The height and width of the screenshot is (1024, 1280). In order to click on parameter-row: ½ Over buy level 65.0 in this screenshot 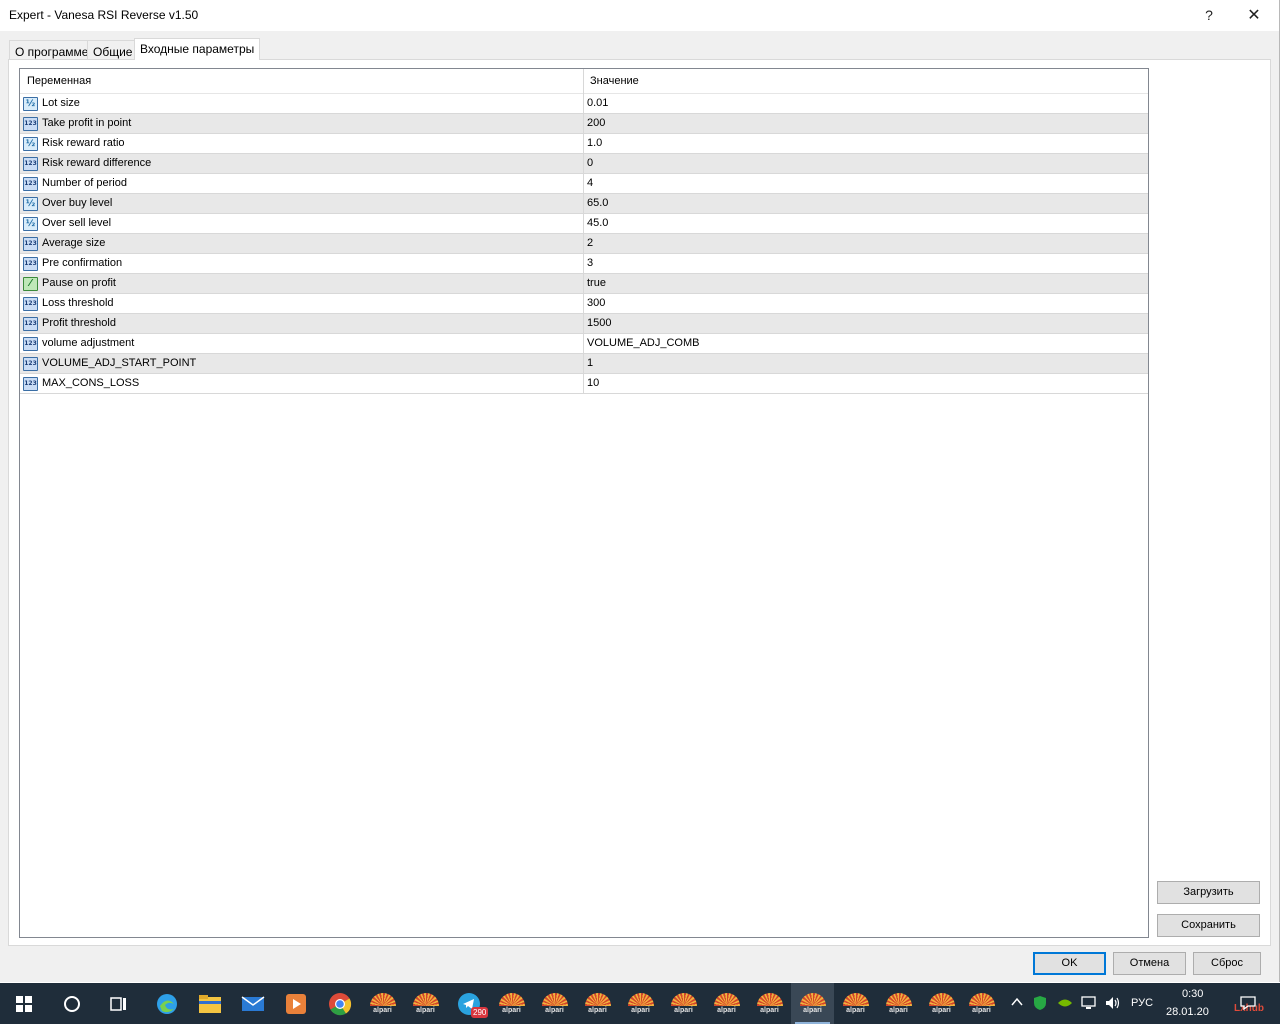, I will do `click(584, 204)`.